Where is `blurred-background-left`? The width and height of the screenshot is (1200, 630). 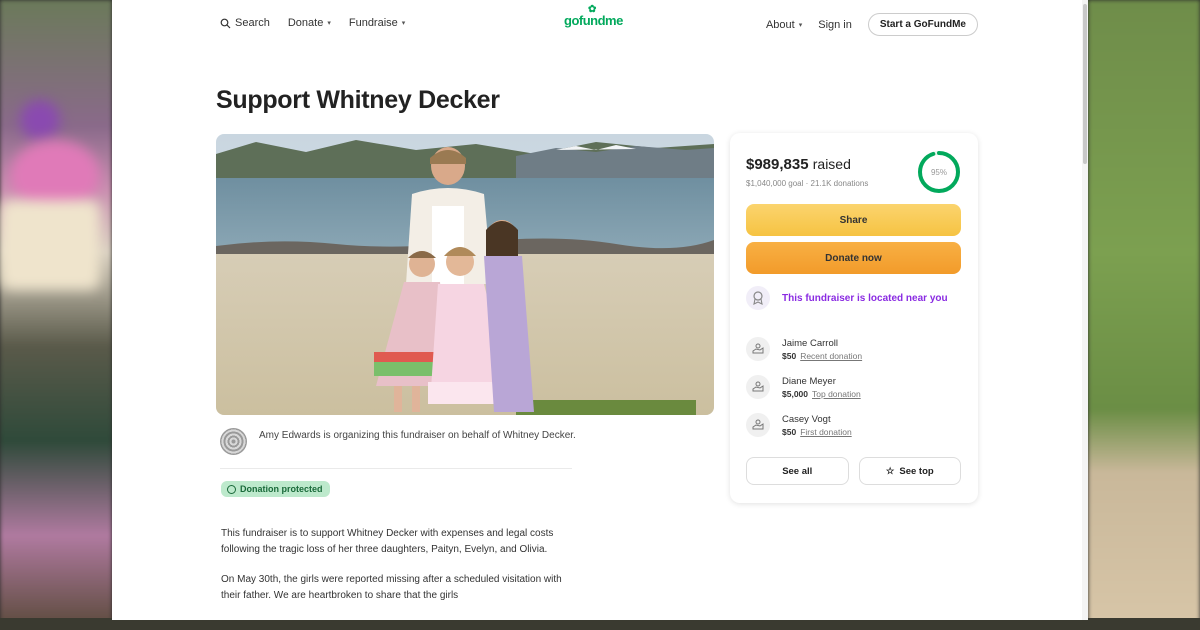
blurred-background-left is located at coordinates (56, 315).